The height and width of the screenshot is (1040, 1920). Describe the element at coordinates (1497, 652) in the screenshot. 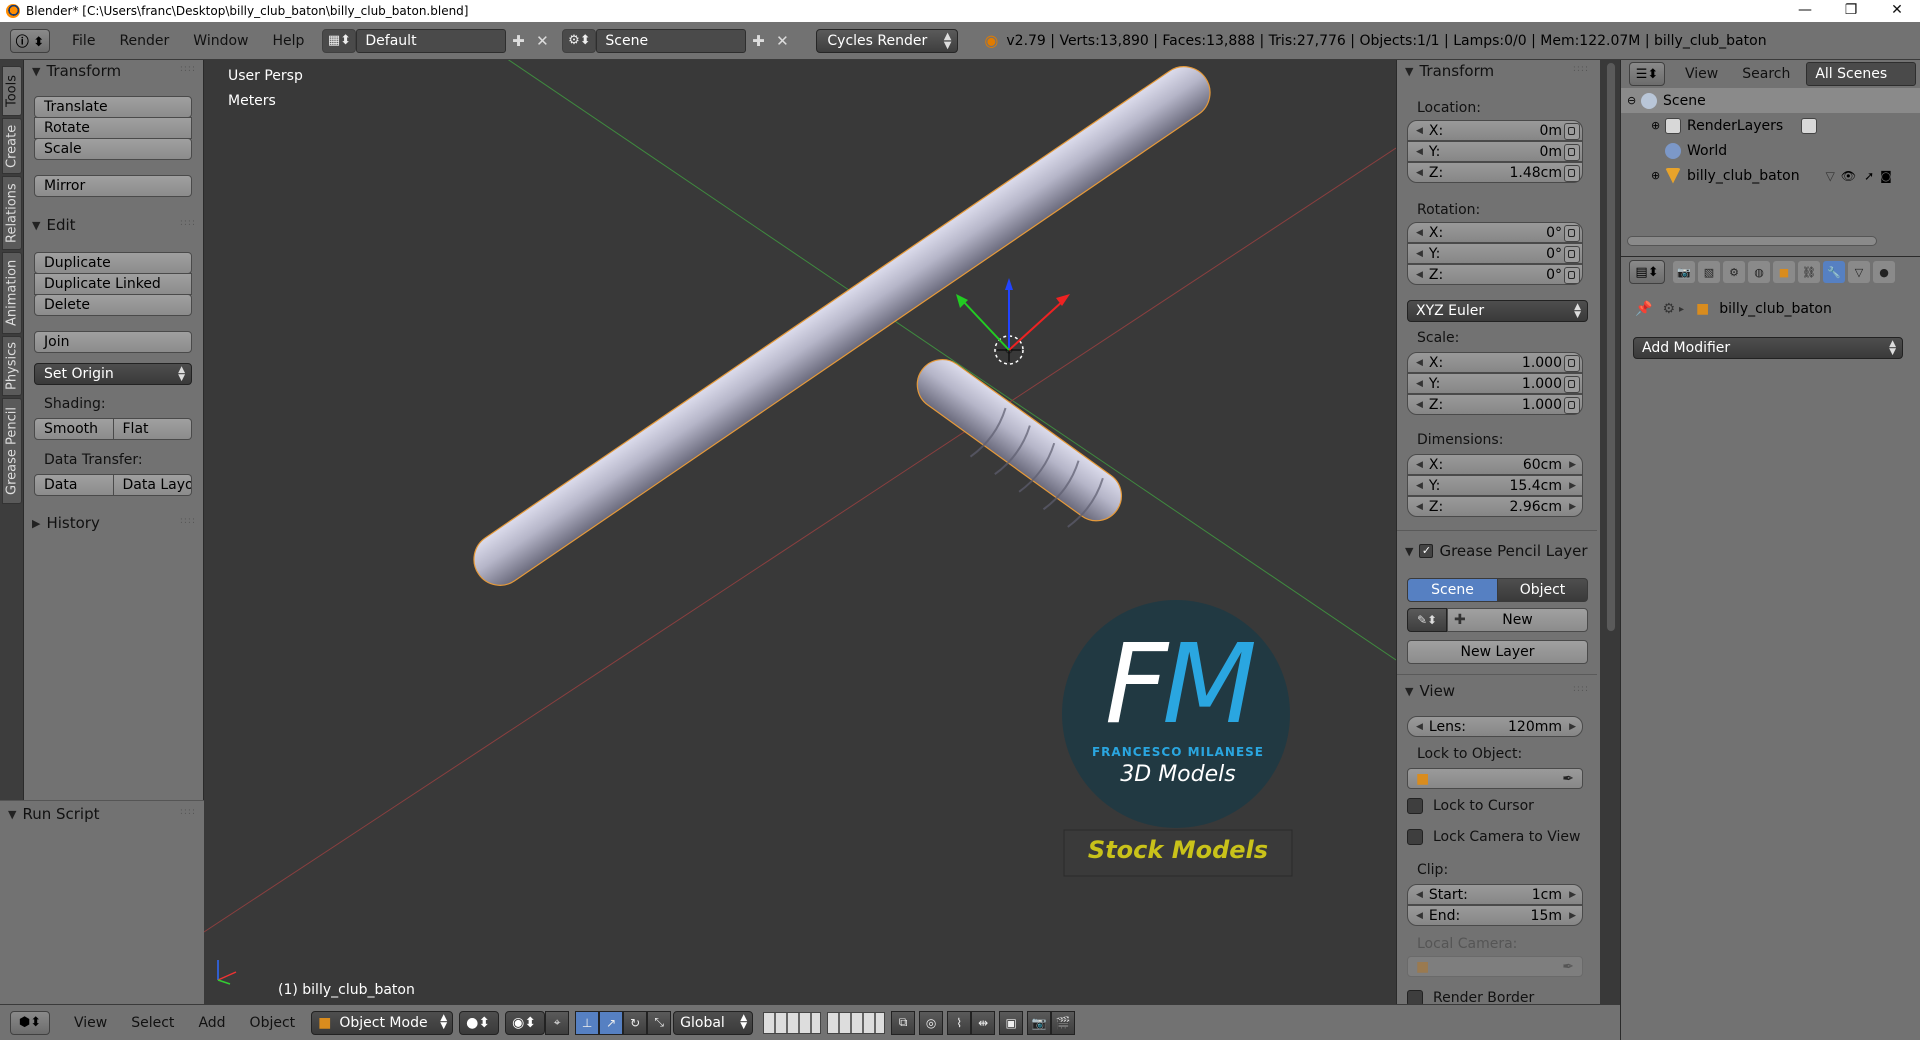

I see `new-layer-button: New Layer` at that location.